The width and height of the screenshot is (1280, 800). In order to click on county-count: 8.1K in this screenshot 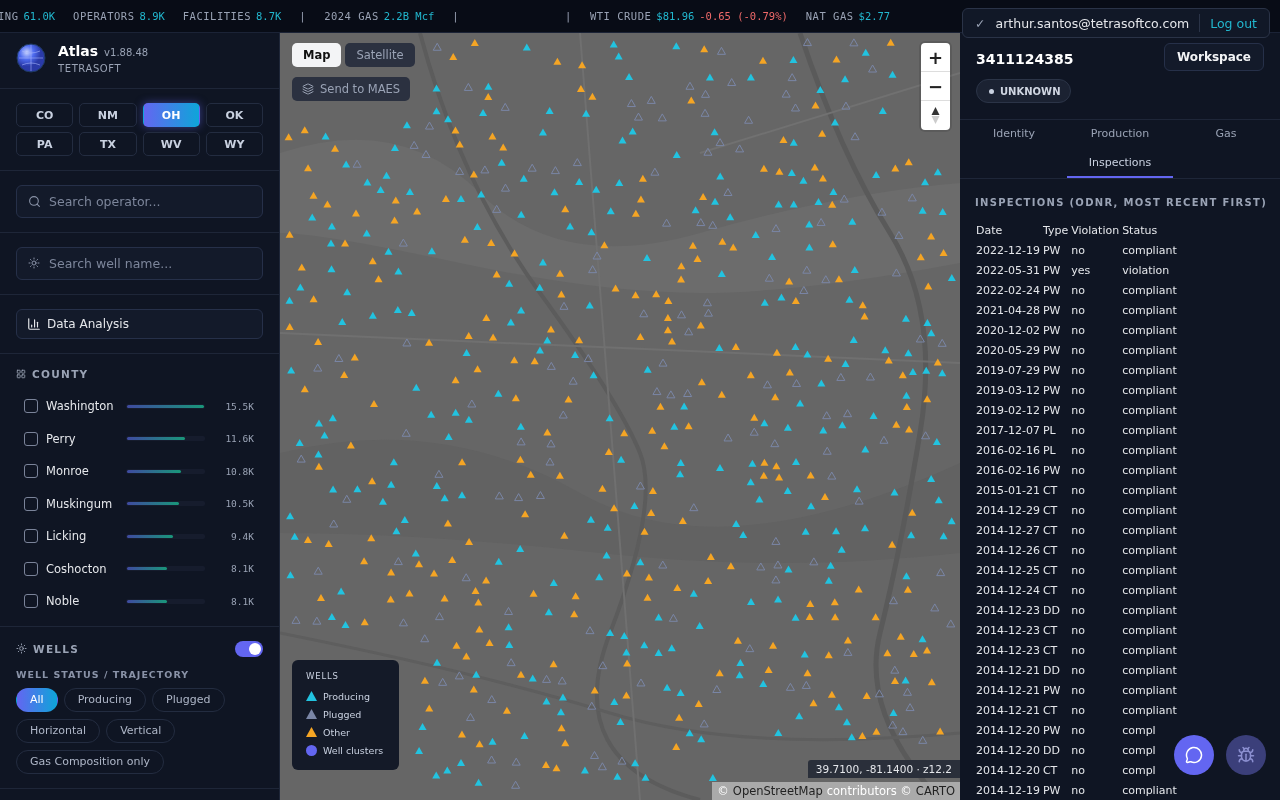, I will do `click(242, 569)`.